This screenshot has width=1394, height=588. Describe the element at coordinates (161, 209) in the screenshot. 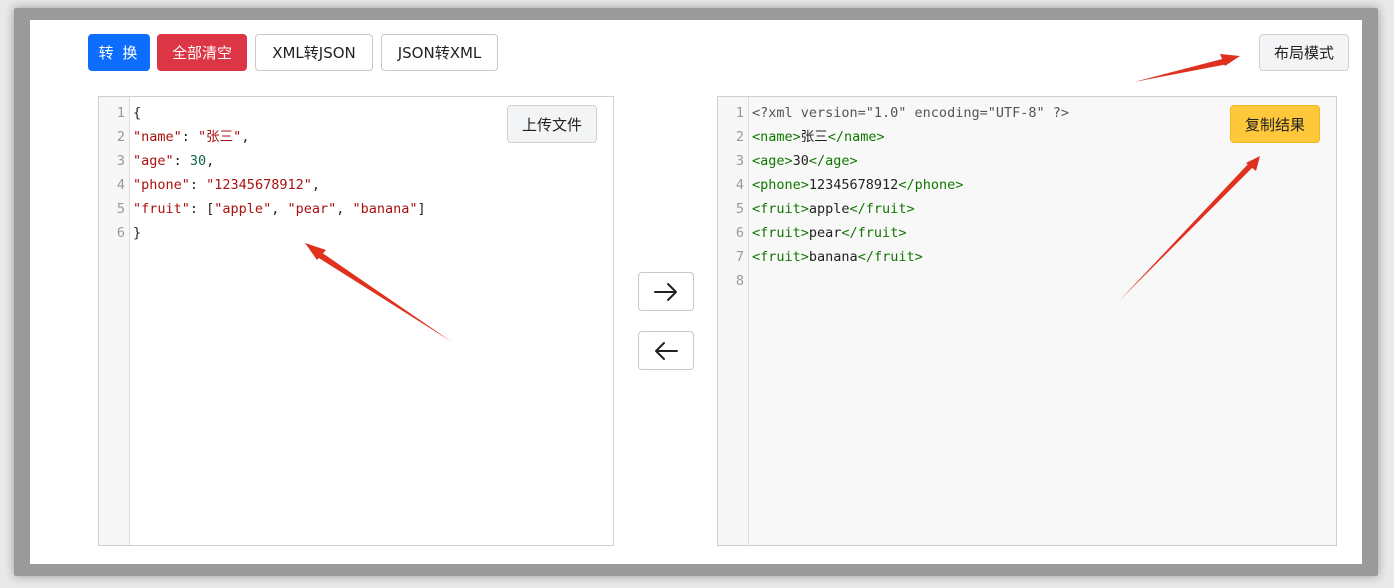

I see `code-token: "fruit"` at that location.